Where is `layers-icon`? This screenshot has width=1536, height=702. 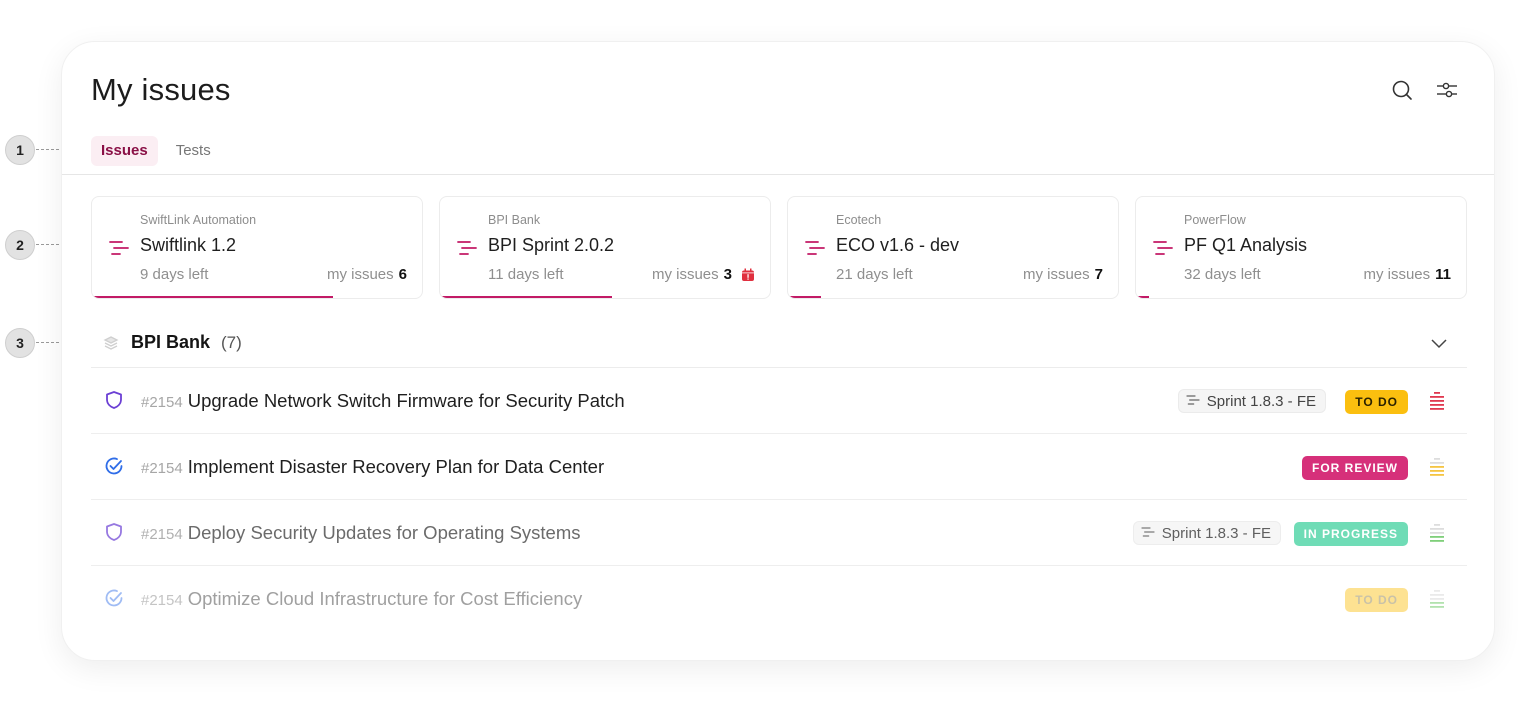
layers-icon is located at coordinates (111, 343).